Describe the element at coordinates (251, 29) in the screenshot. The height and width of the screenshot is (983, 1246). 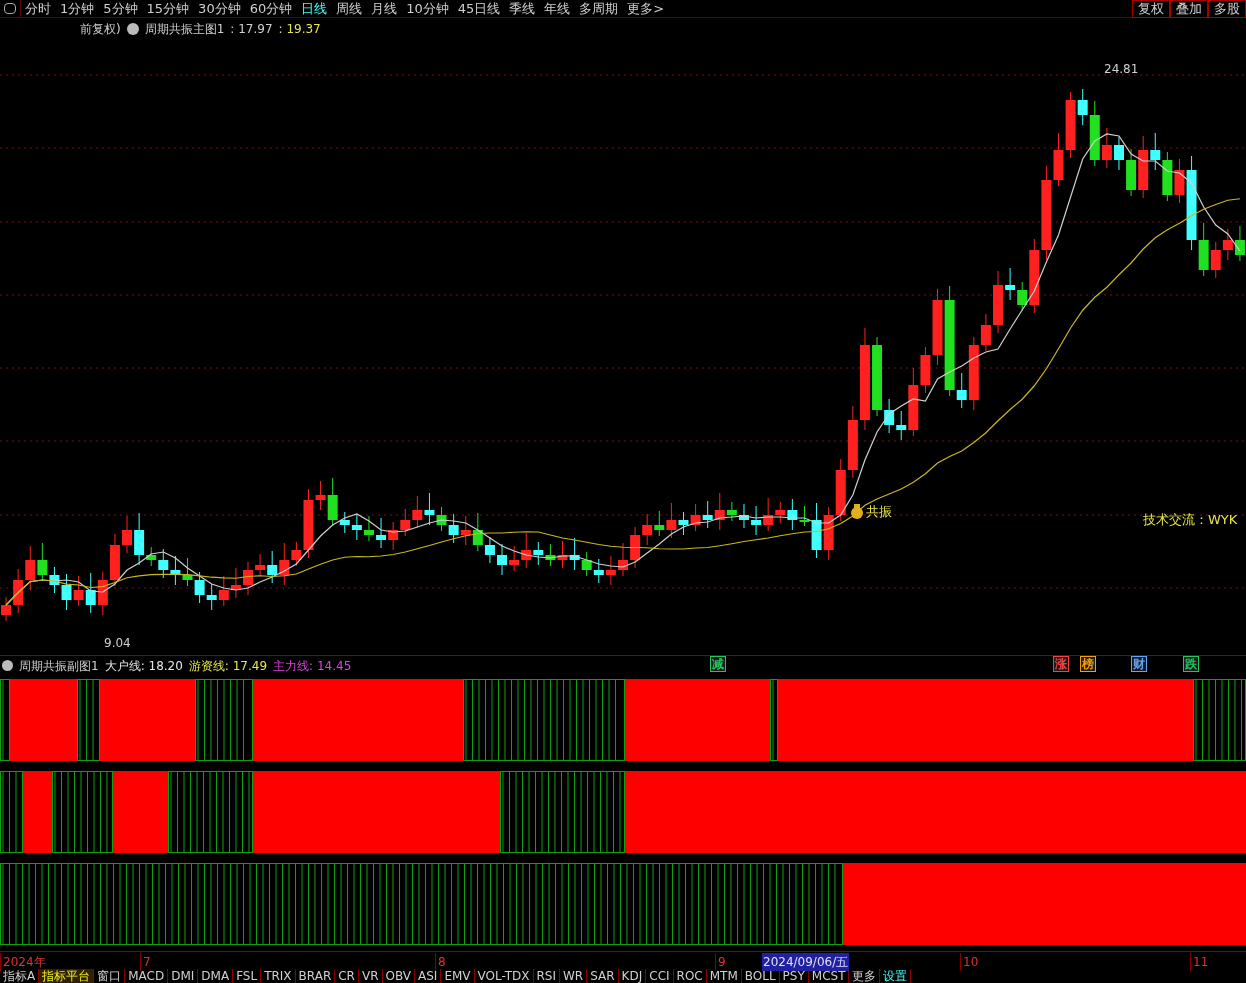
I see `indicator-value: : 17.97` at that location.